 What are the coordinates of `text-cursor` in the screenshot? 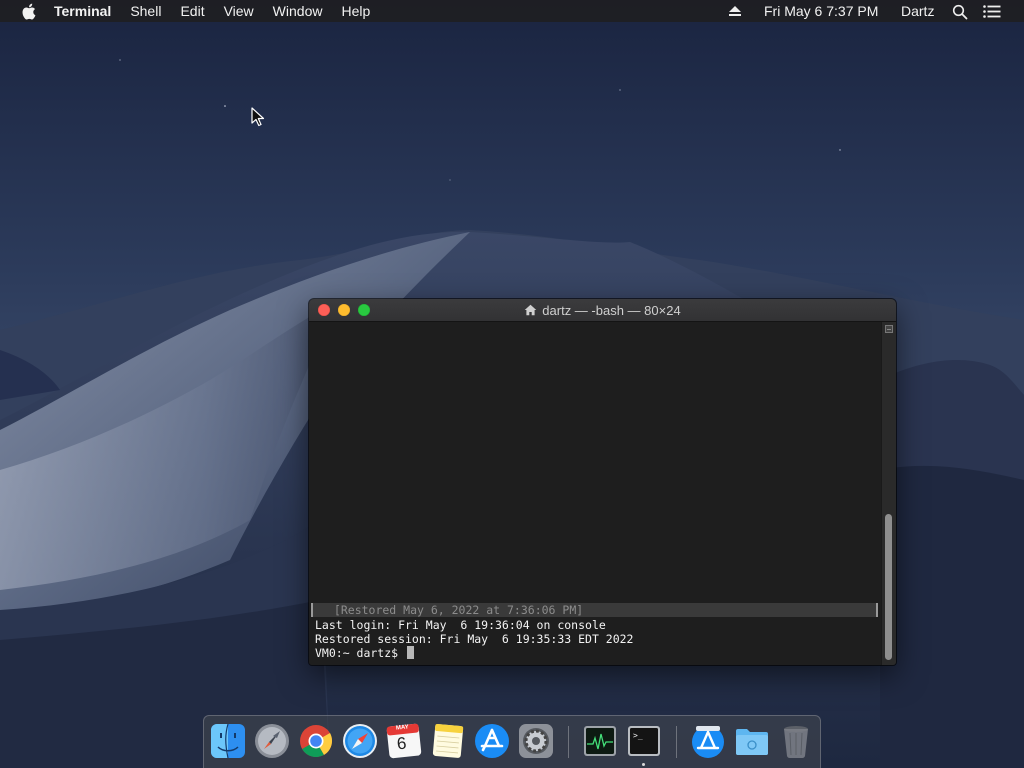 It's located at (411, 652).